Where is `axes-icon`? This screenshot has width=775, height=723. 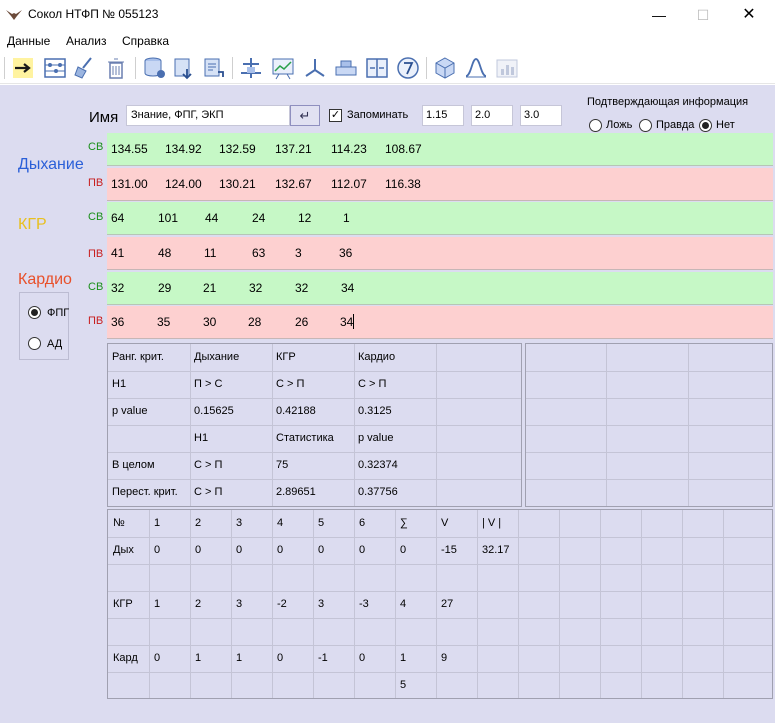 axes-icon is located at coordinates (315, 68).